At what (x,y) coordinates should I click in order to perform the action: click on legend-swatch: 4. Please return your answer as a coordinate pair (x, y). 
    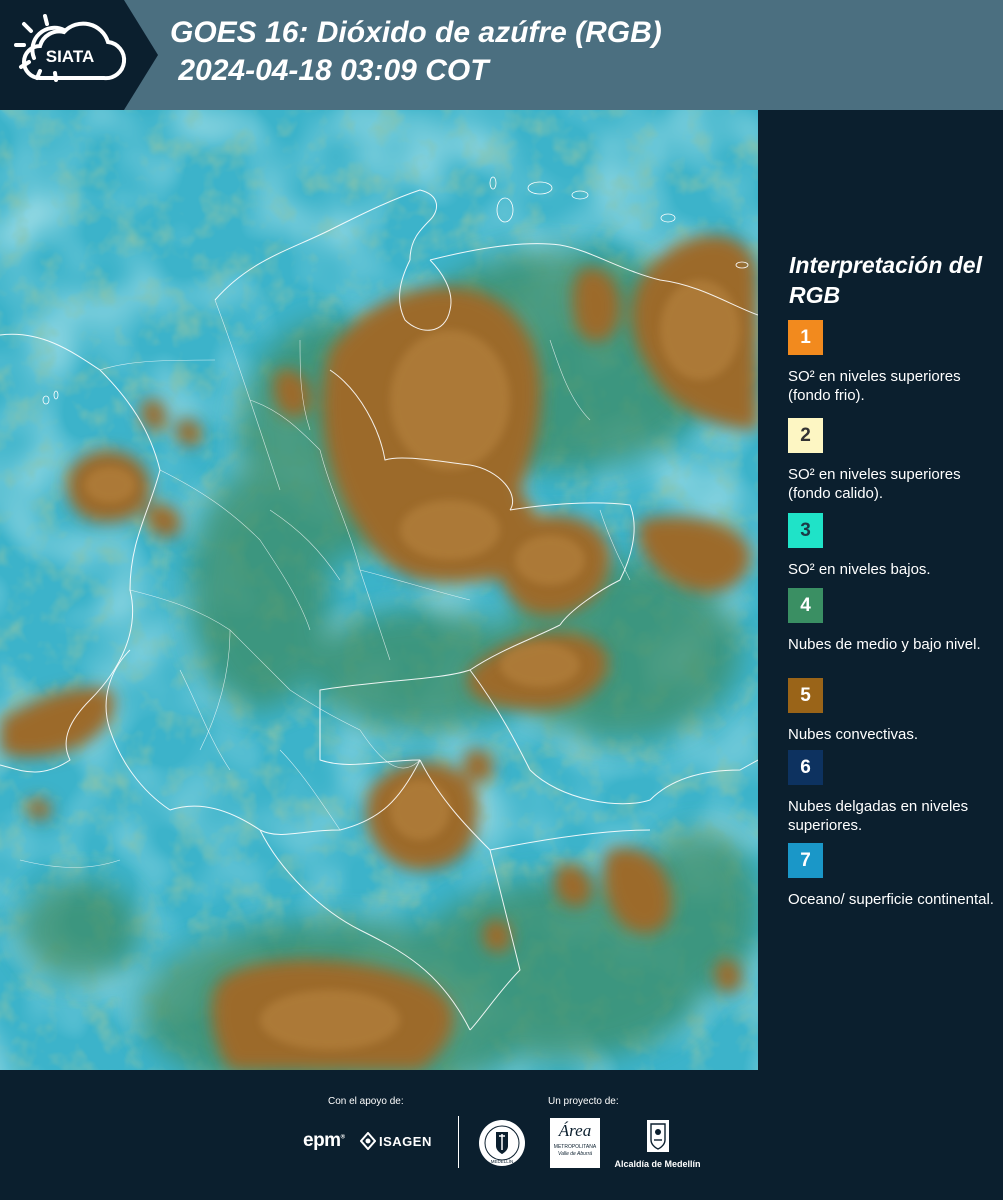
    Looking at the image, I should click on (805, 605).